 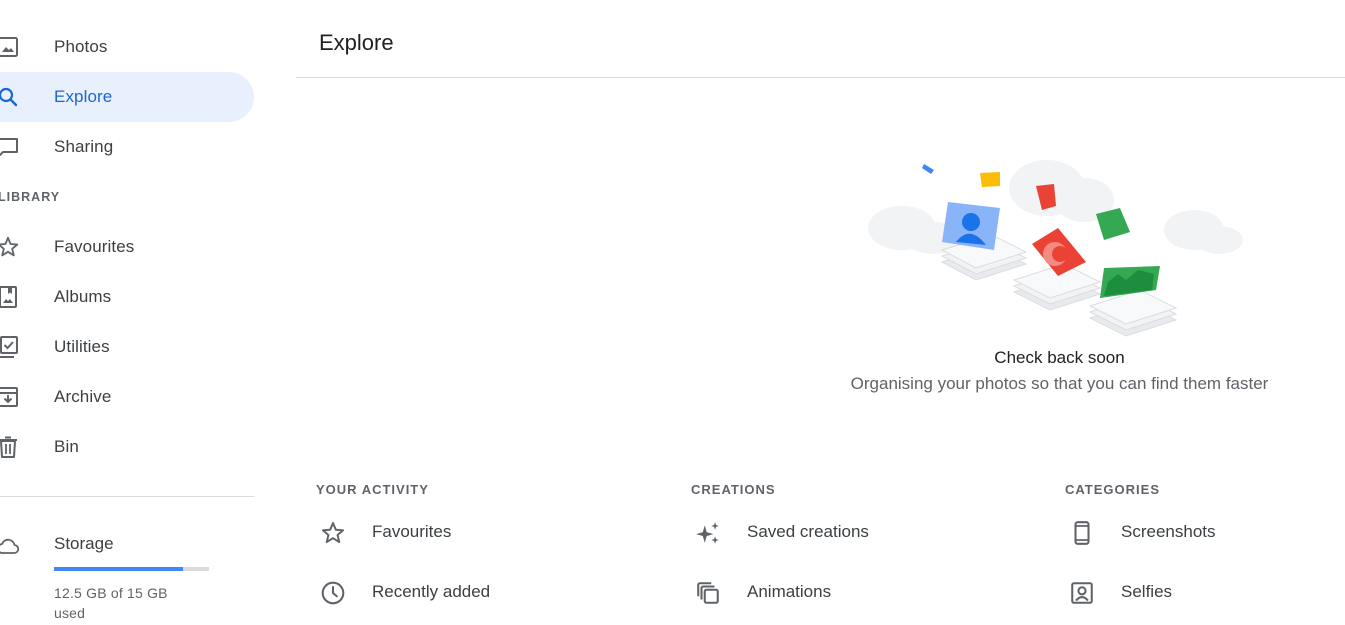 What do you see at coordinates (66, 446) in the screenshot?
I see `sidebar-item-label: Bin` at bounding box center [66, 446].